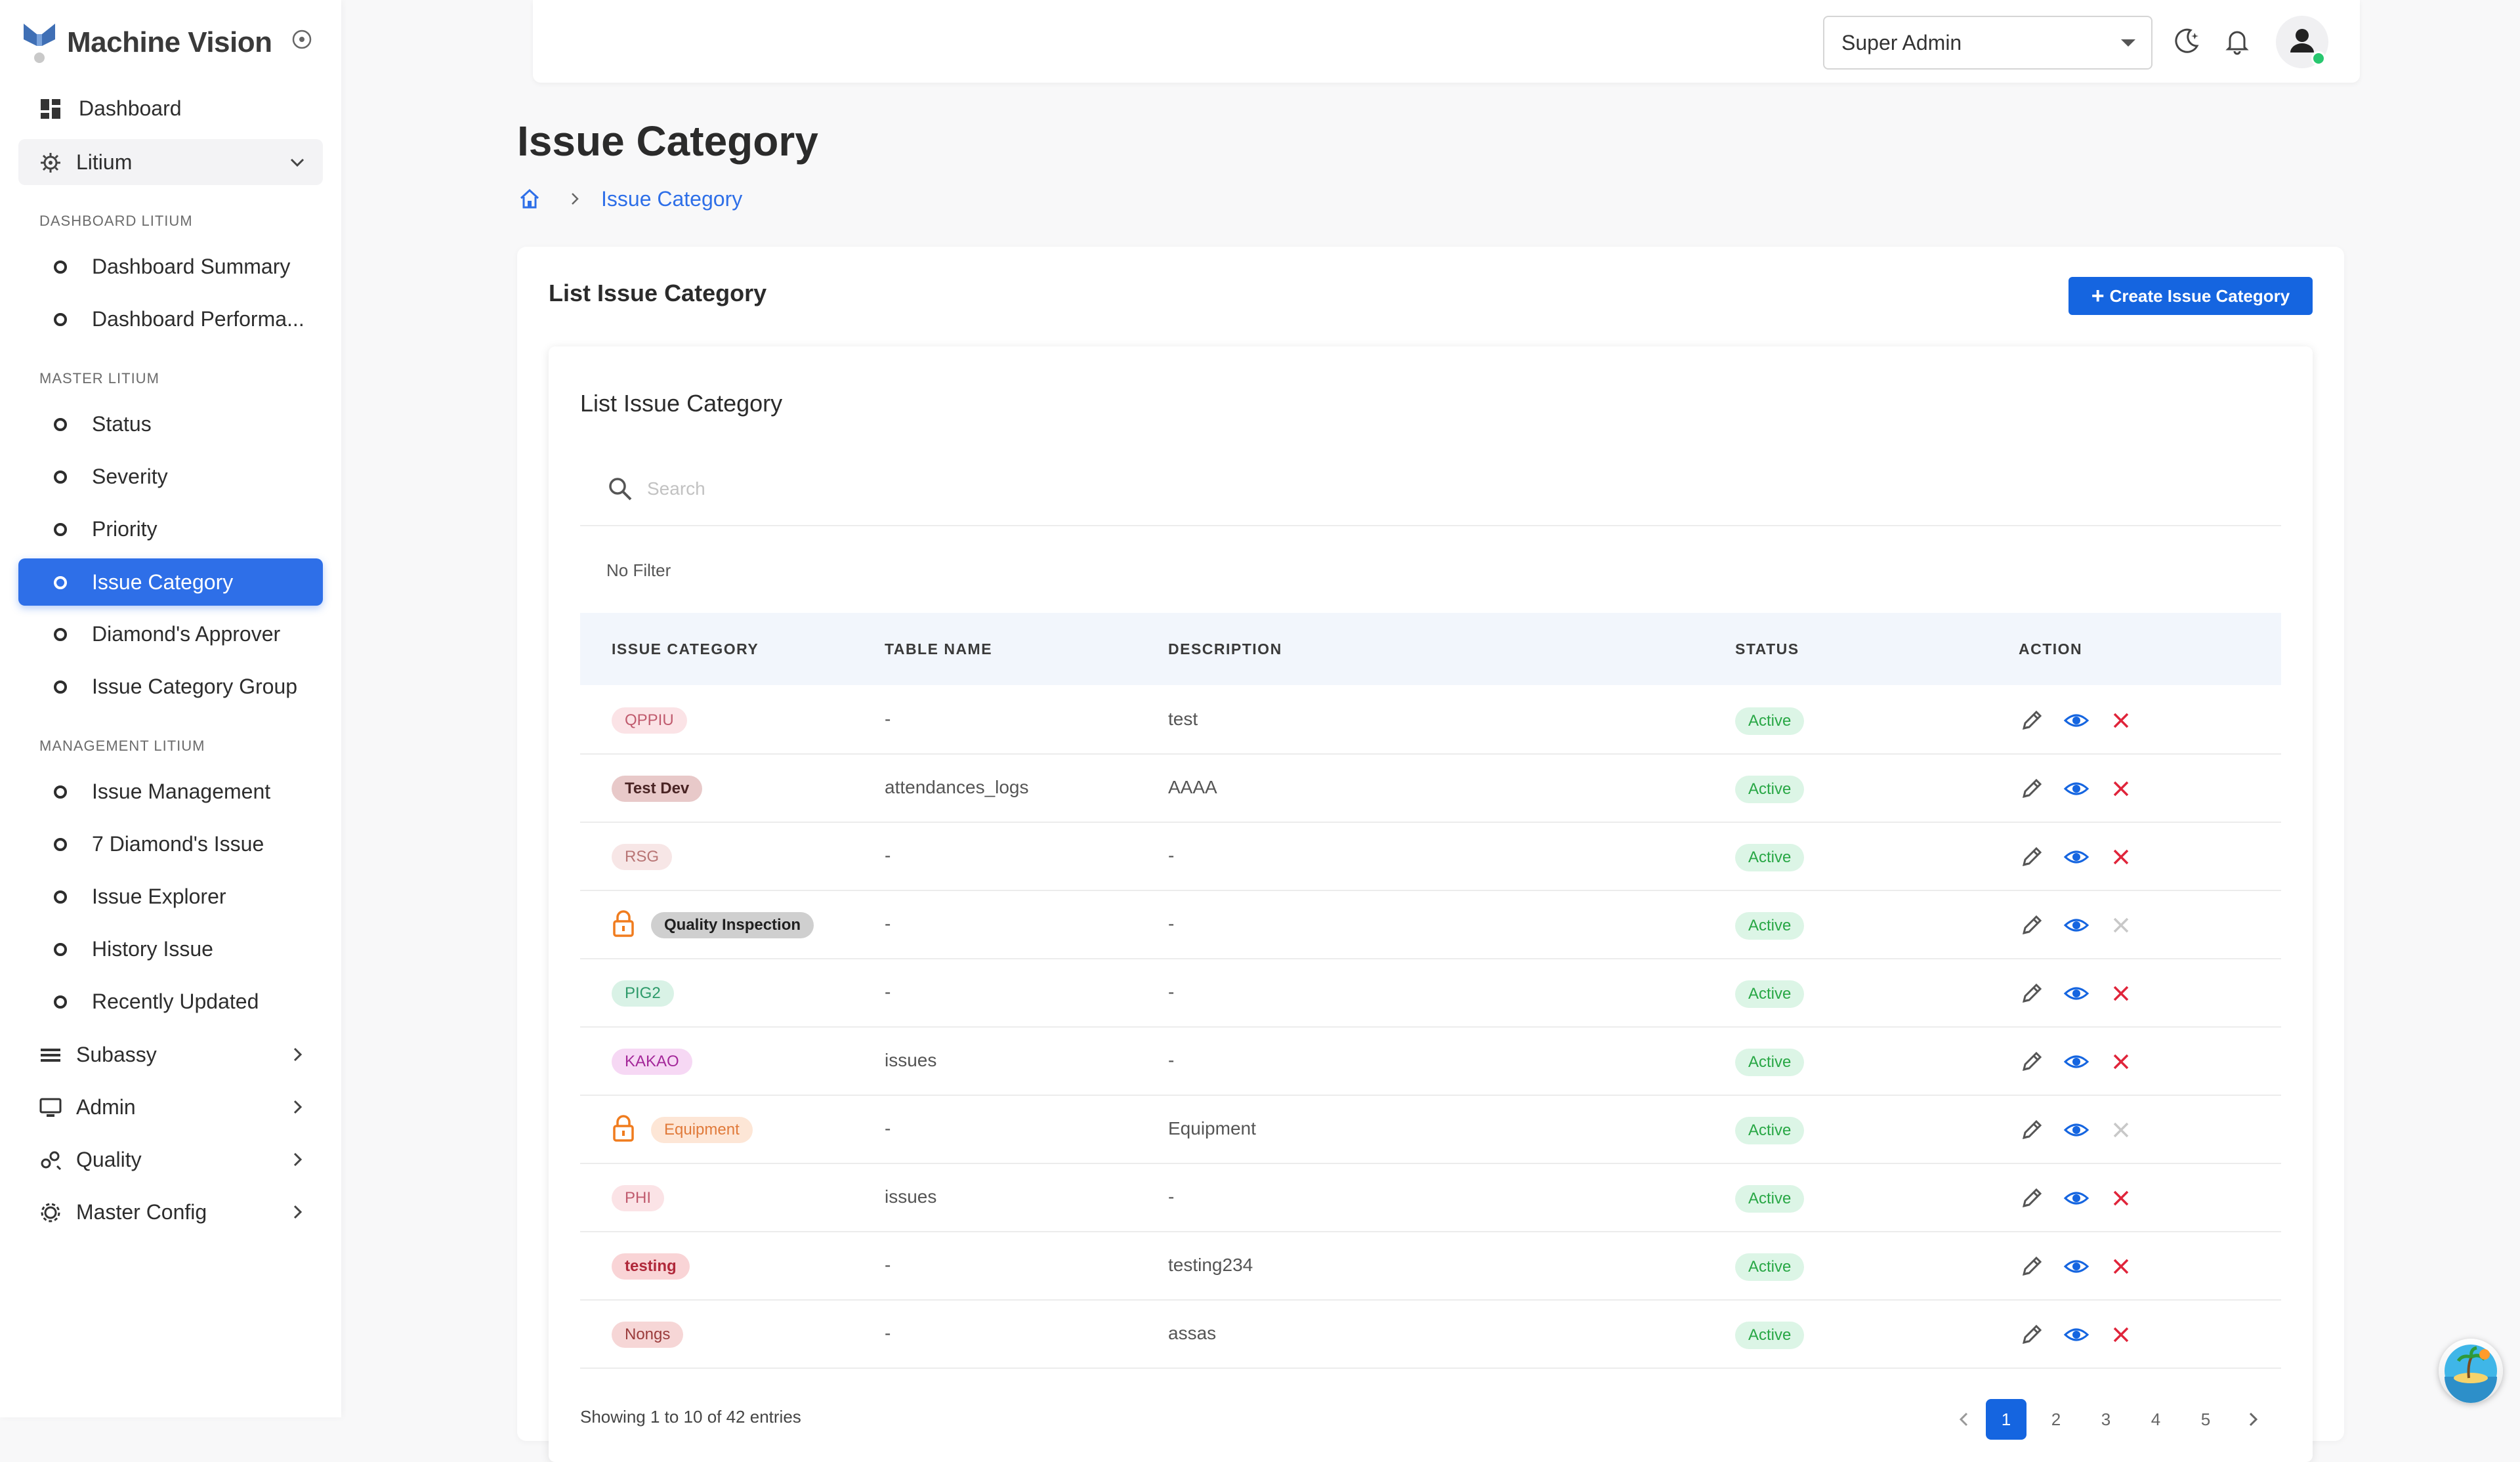 Image resolution: width=2520 pixels, height=1462 pixels. I want to click on sidebar-group-subassy: Subassy, so click(170, 1054).